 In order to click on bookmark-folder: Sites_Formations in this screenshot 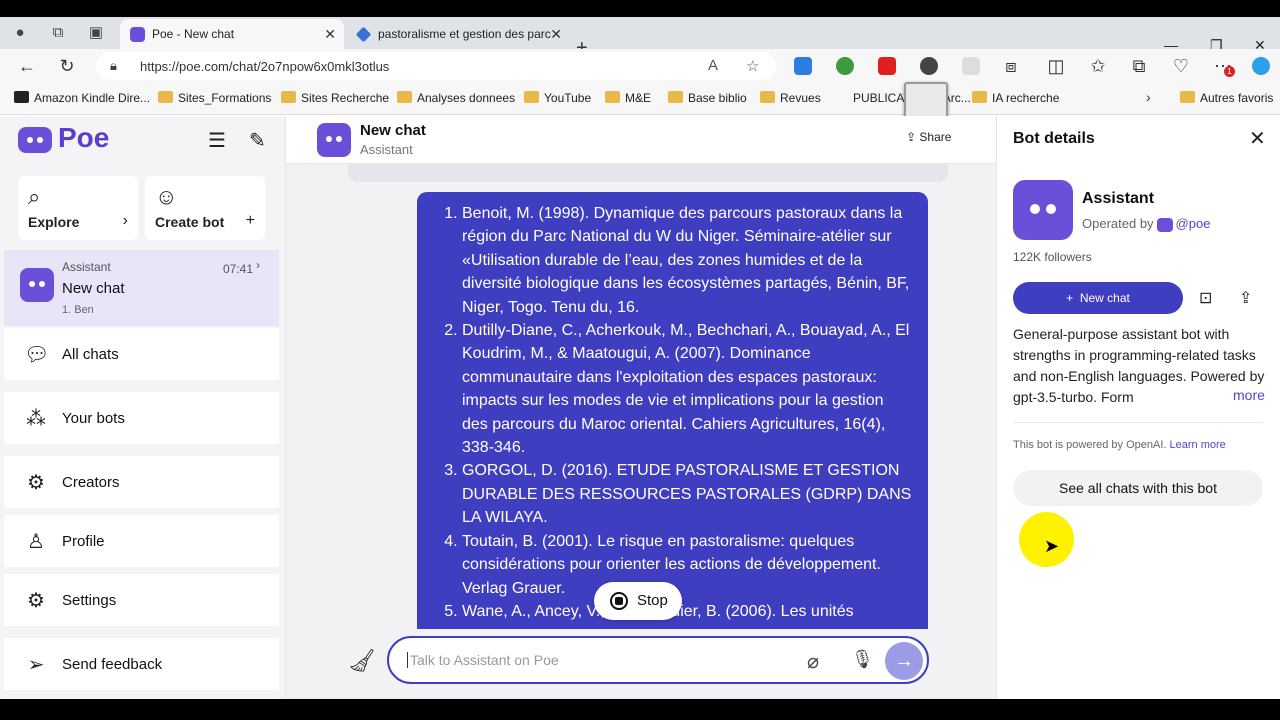, I will do `click(214, 98)`.